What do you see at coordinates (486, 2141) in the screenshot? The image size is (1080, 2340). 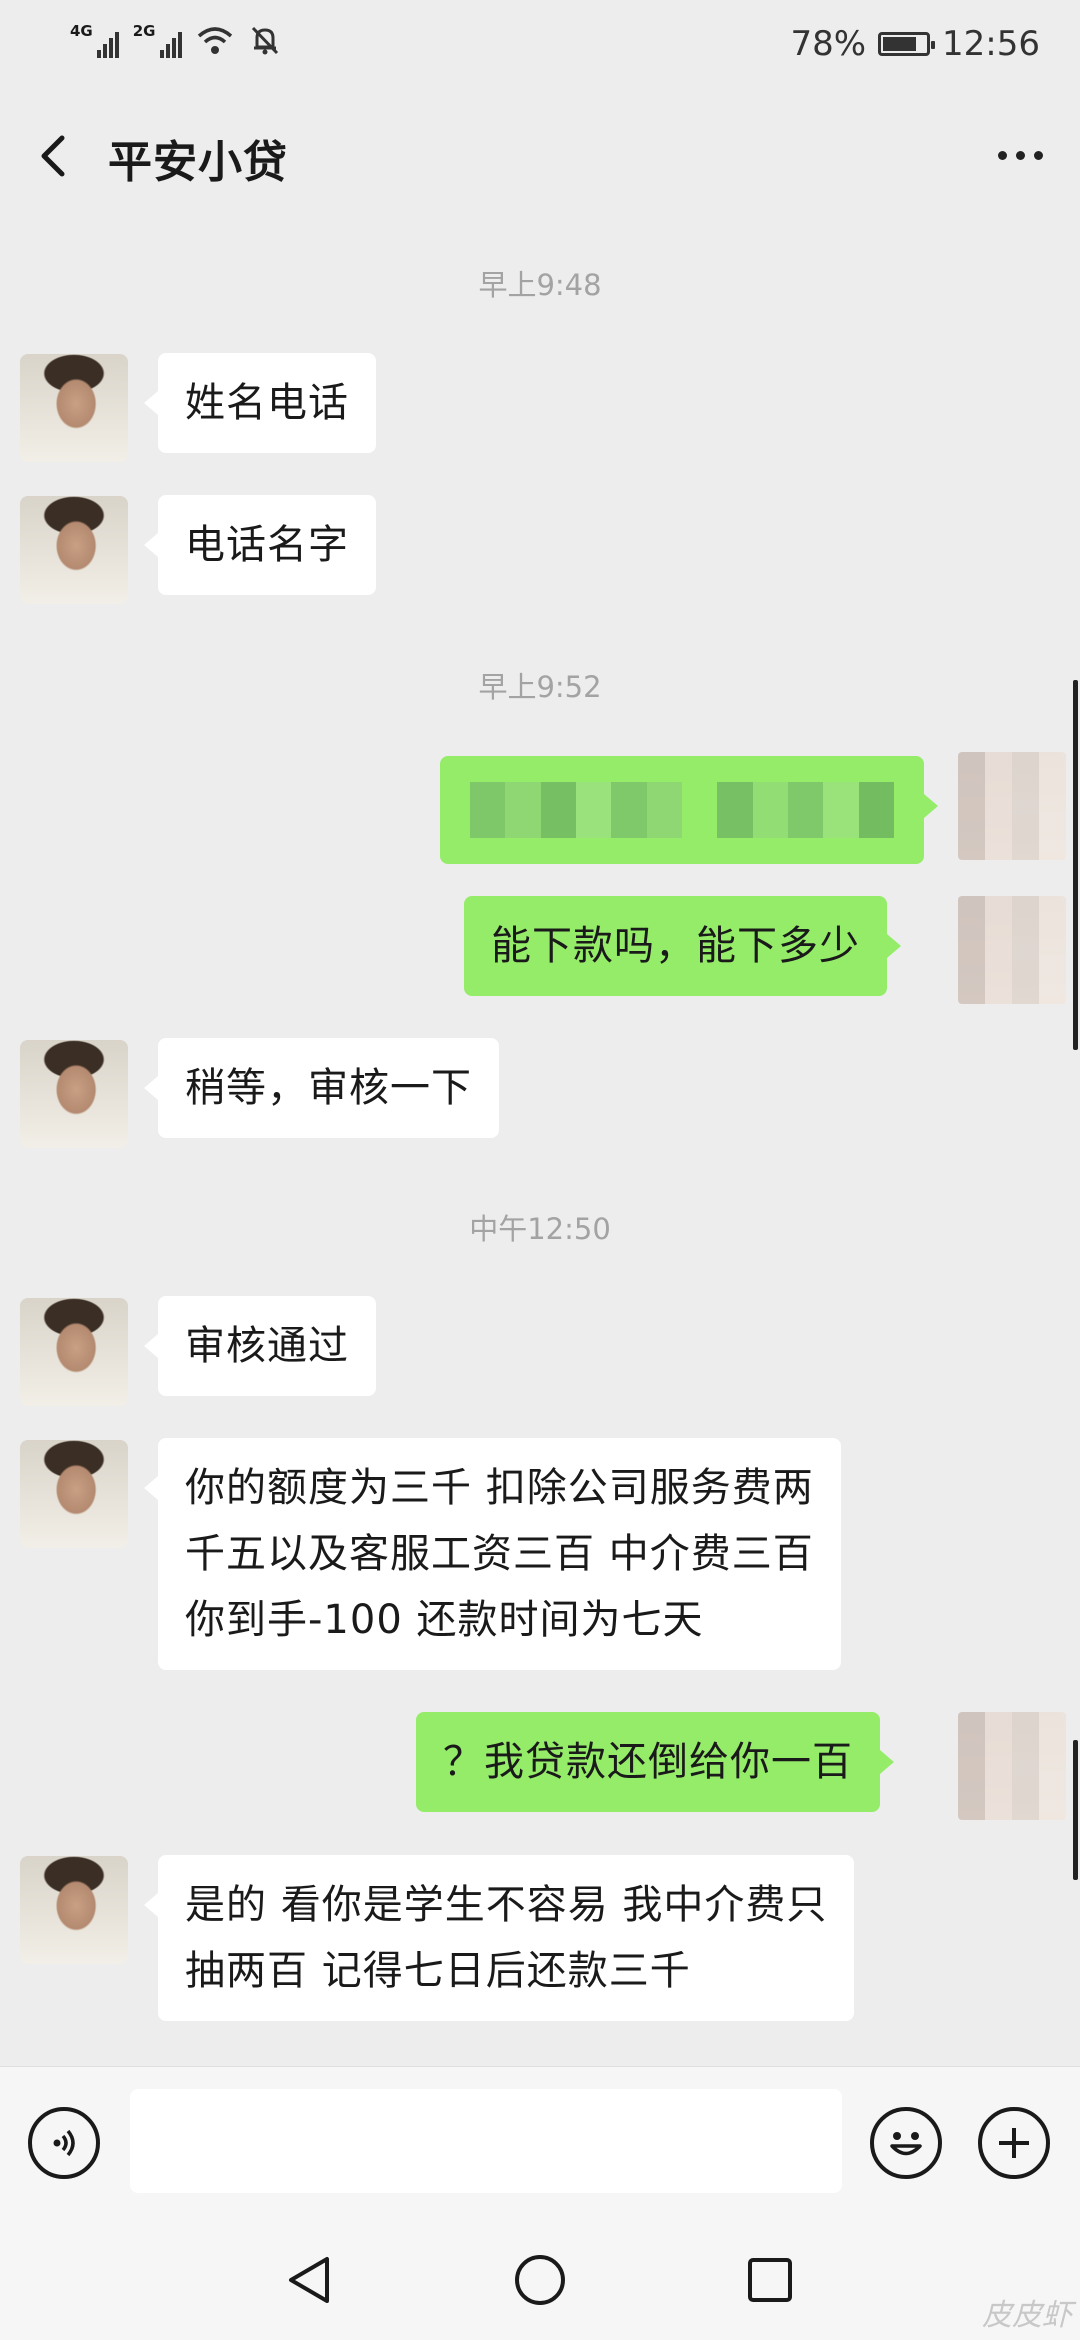 I see `message-input` at bounding box center [486, 2141].